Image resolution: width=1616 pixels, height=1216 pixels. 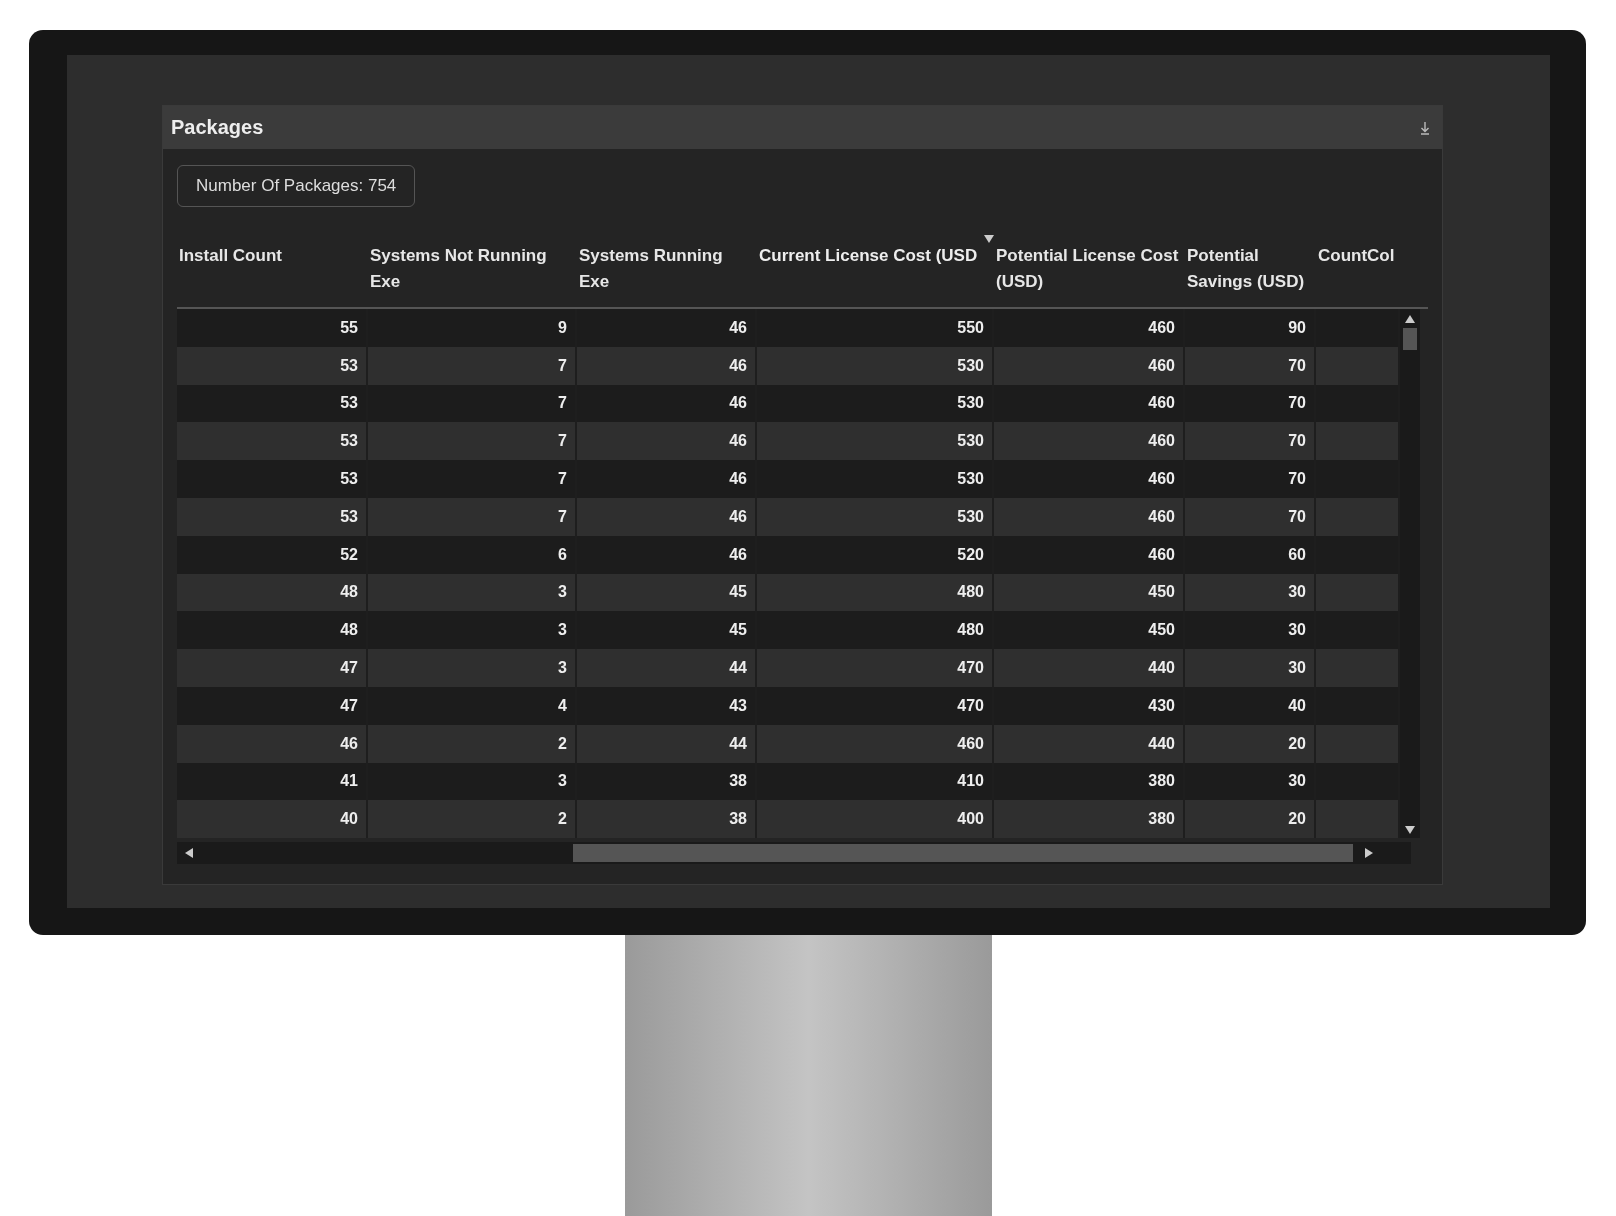 I want to click on column-header: Potential License Cost (USD), so click(x=1089, y=268).